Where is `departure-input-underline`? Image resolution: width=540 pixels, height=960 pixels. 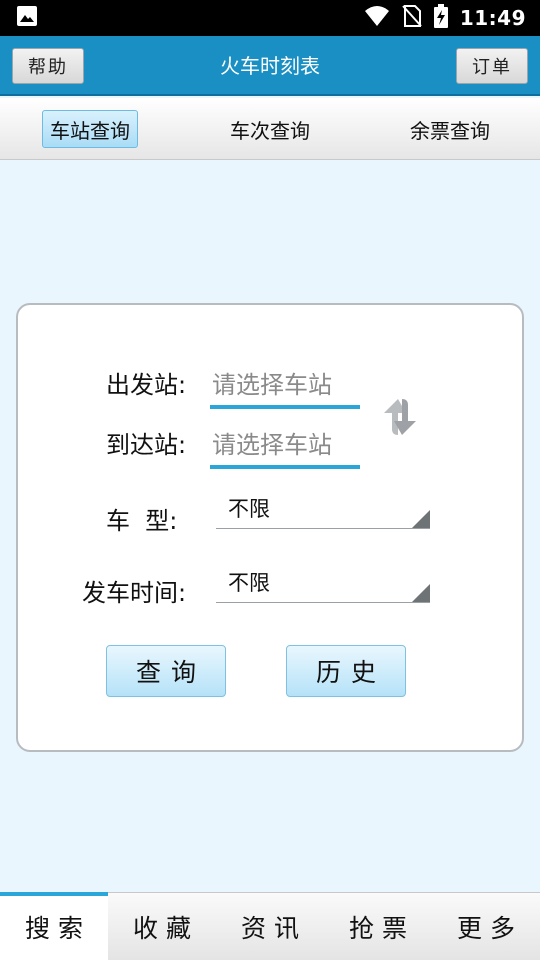
departure-input-underline is located at coordinates (285, 407).